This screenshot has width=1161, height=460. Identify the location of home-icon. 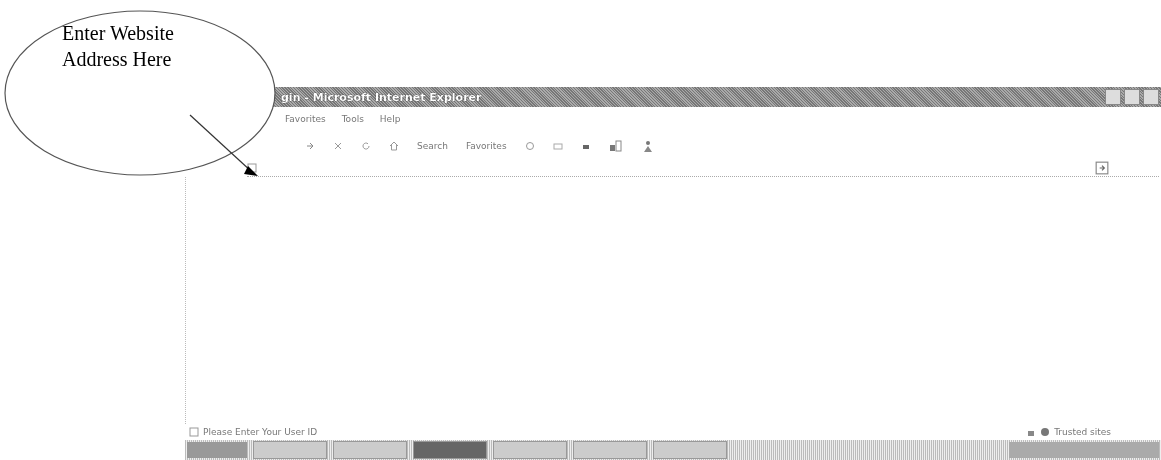
(394, 146).